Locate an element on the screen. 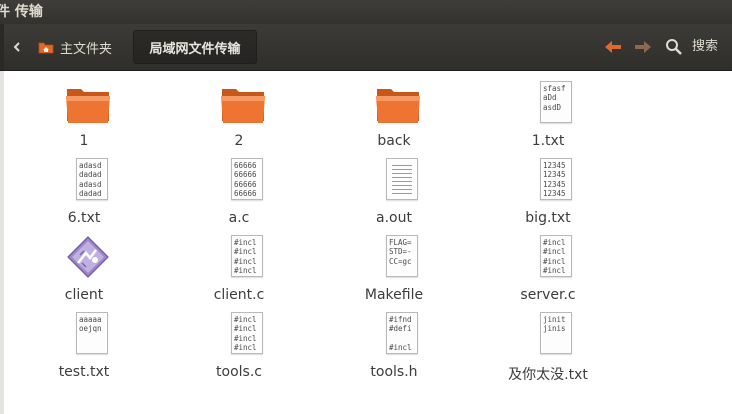 This screenshot has width=732, height=414. file-preview: FLAG= STD=- CC=gc is located at coordinates (402, 256).